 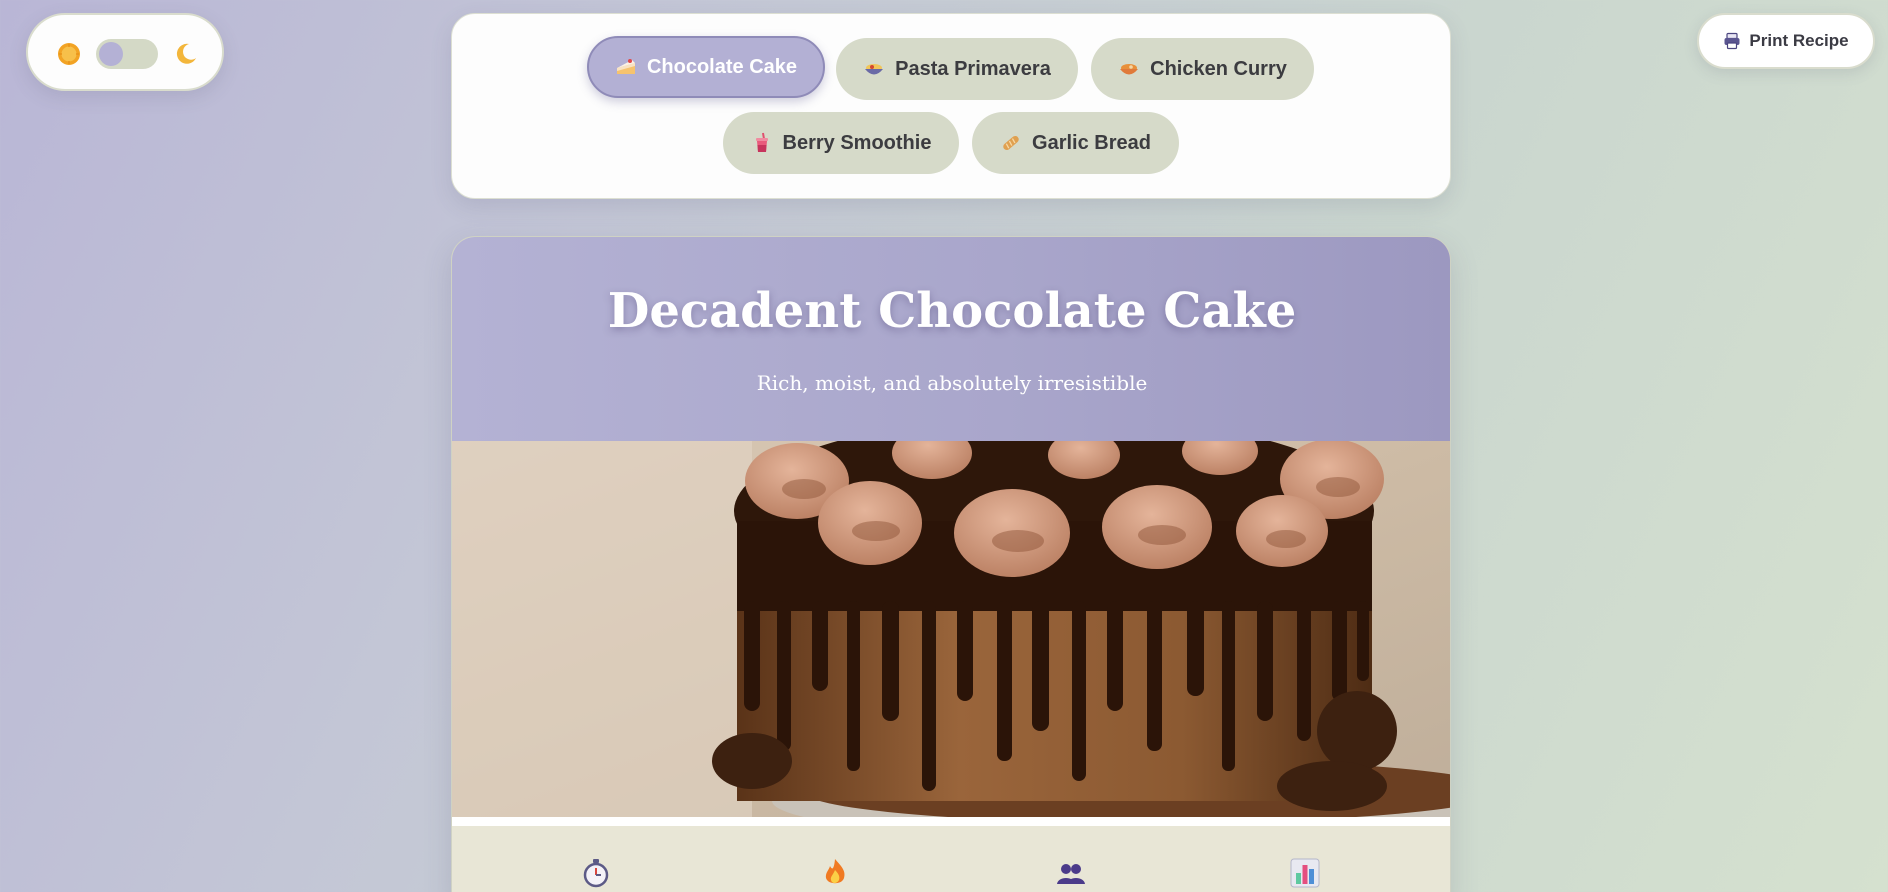 I want to click on photo-divider, so click(x=951, y=821).